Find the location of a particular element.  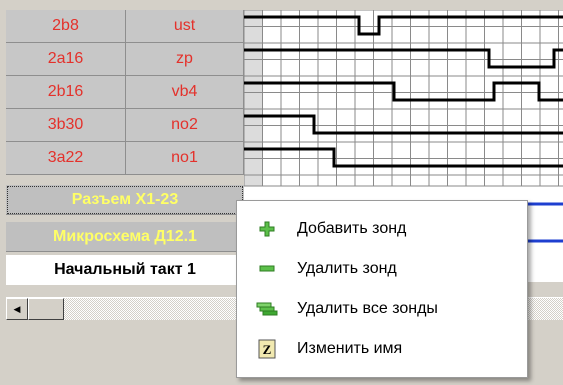

probe-row: 2a16 zp is located at coordinates (125, 59).